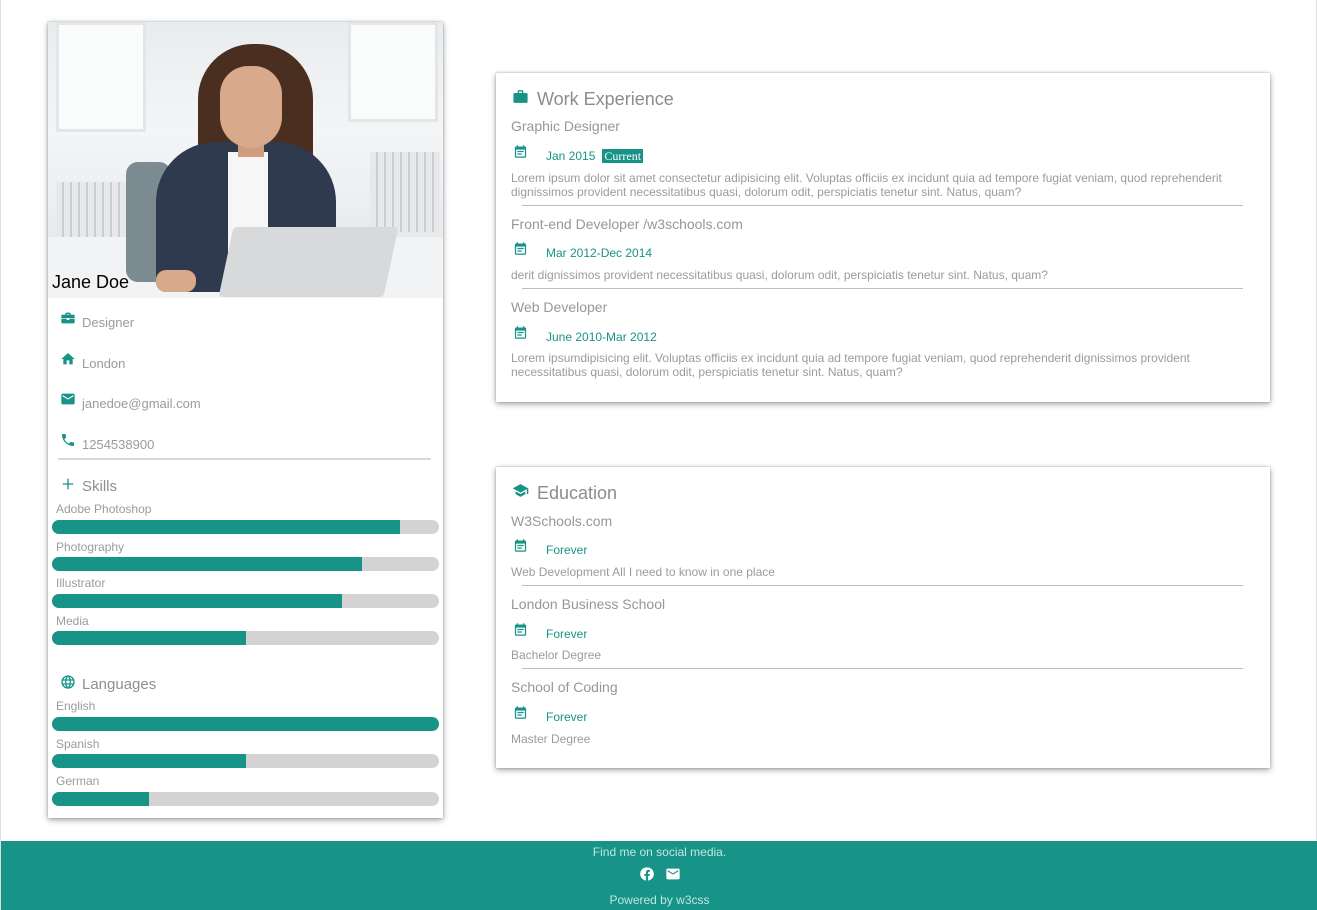 This screenshot has width=1317, height=910. I want to click on job-title: Front-end Developer /w3schools.com, so click(627, 224).